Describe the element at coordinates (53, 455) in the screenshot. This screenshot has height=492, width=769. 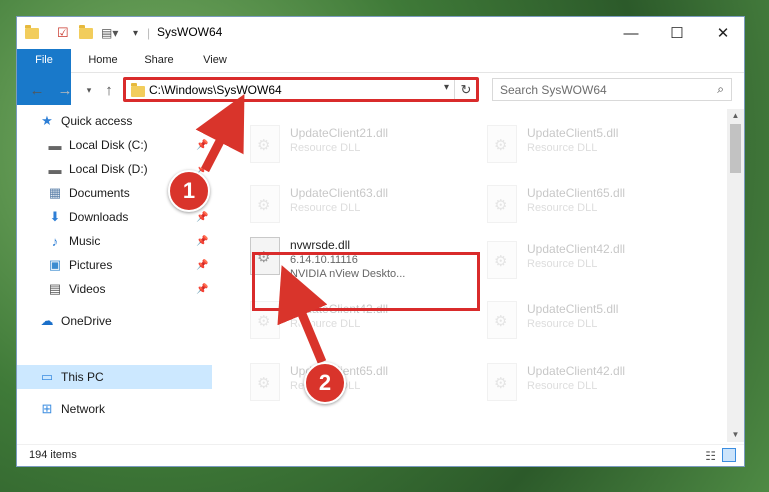
I see `item-count: 194 items` at that location.